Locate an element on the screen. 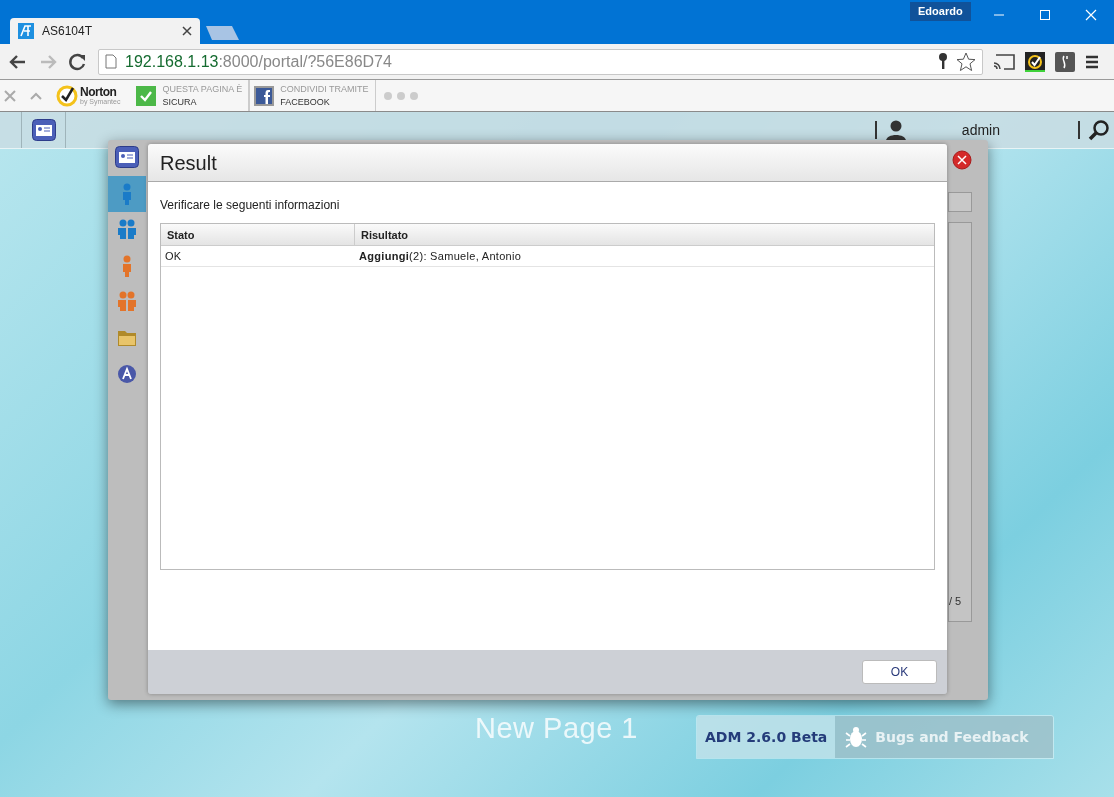 The image size is (1114, 797). extension-label: QUESTA PAGINA È is located at coordinates (202, 89).